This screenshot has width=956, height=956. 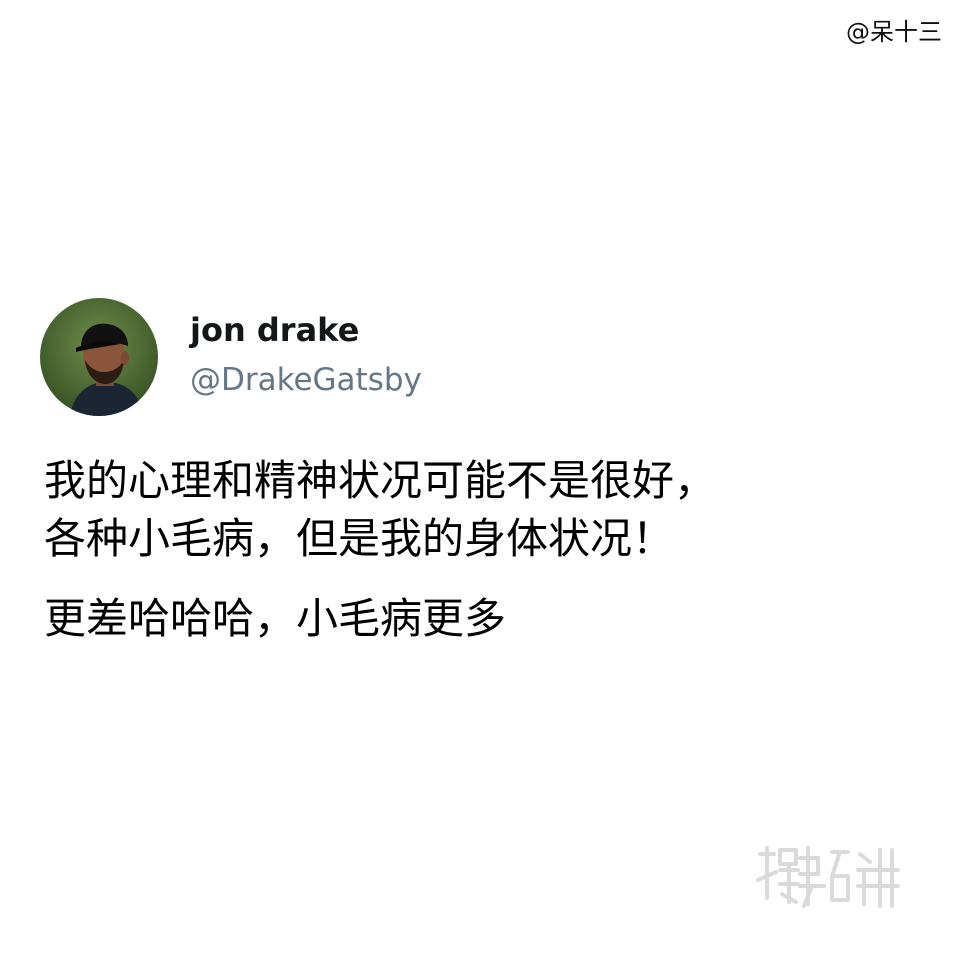 I want to click on display-name: jon drake, so click(x=306, y=330).